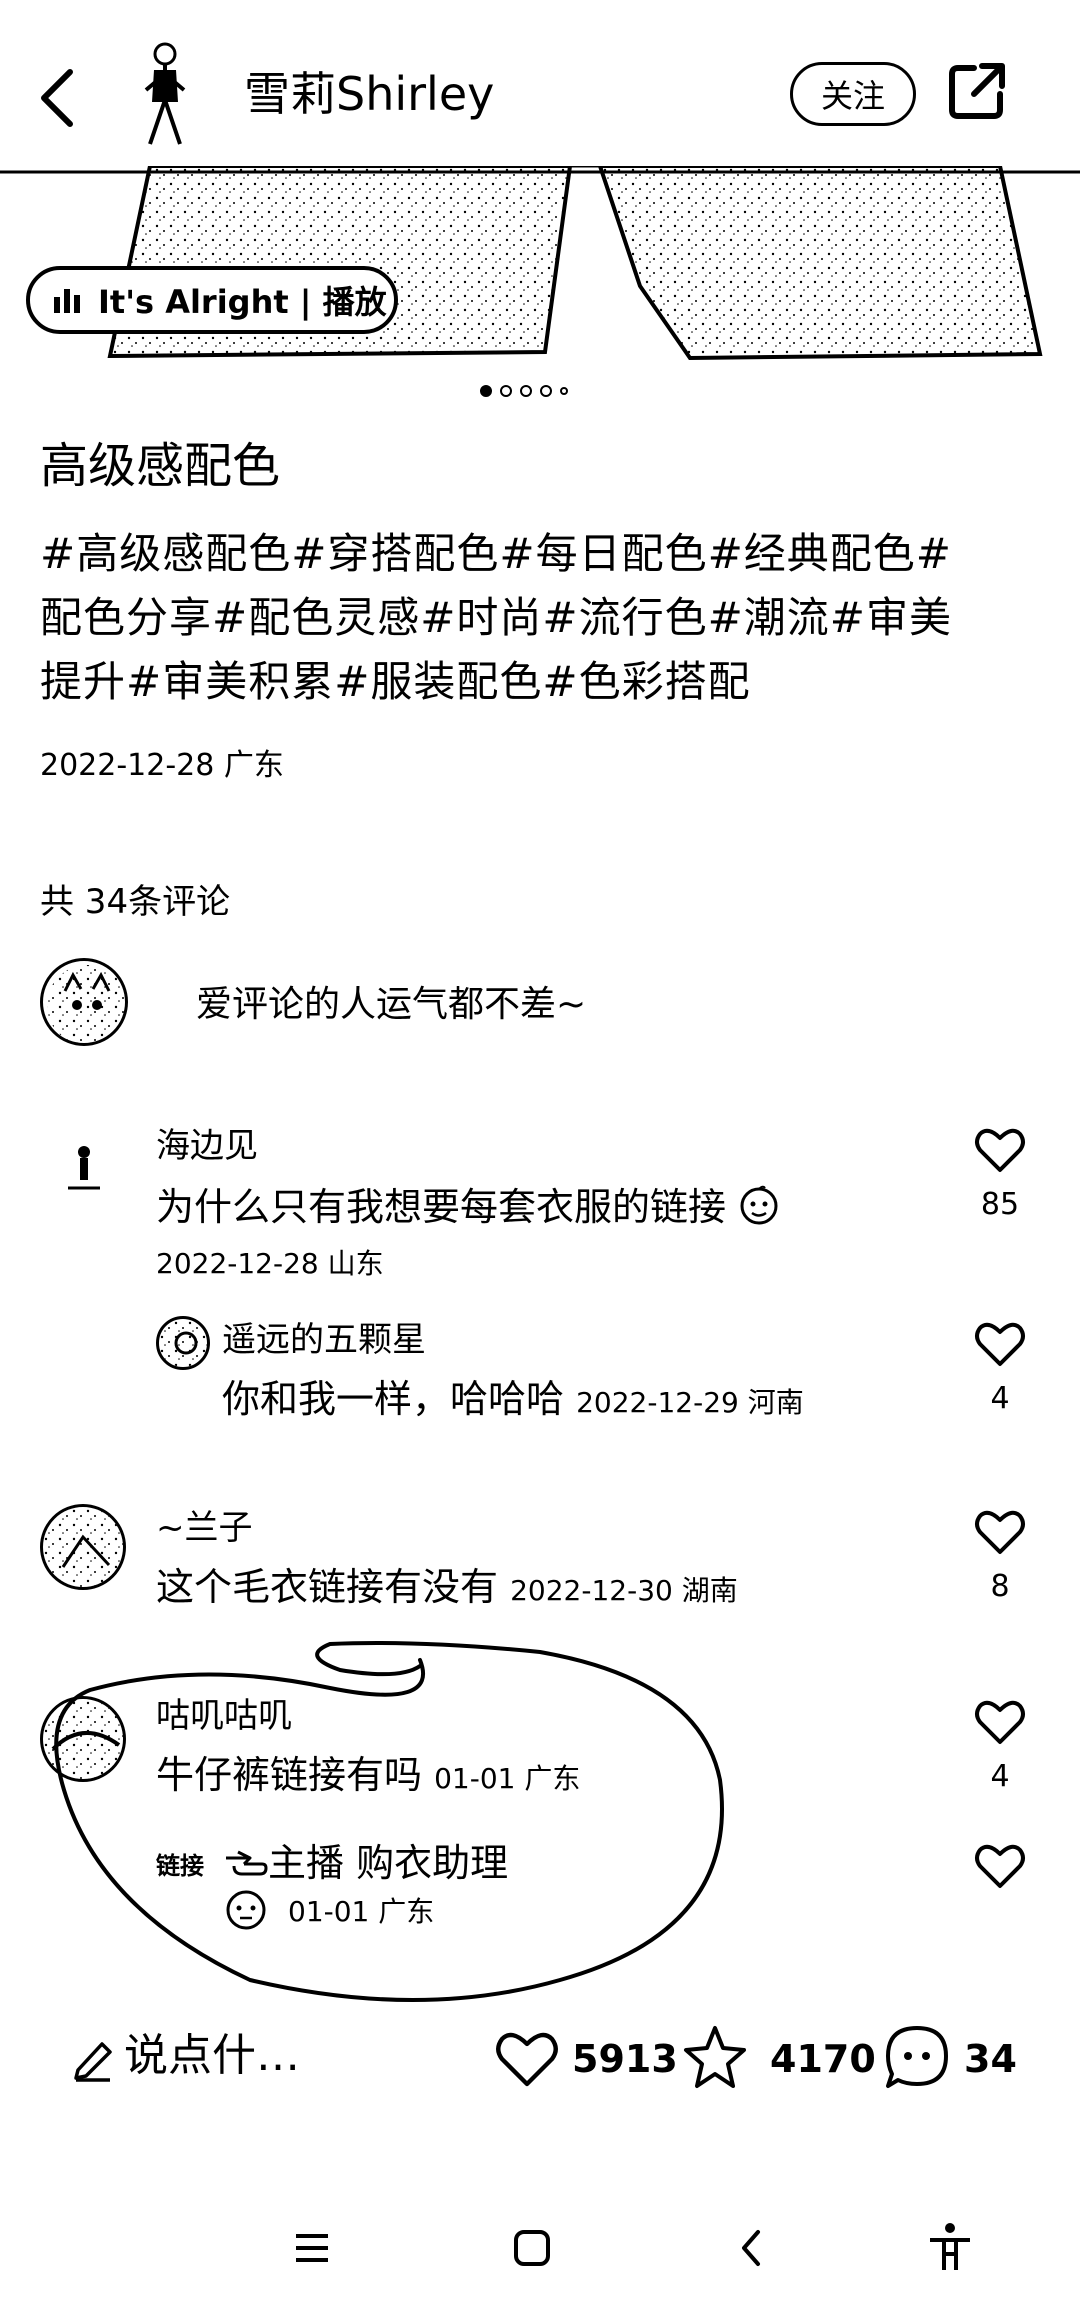 The image size is (1080, 2322). What do you see at coordinates (160, 466) in the screenshot?
I see `post-title: 高级感配色` at bounding box center [160, 466].